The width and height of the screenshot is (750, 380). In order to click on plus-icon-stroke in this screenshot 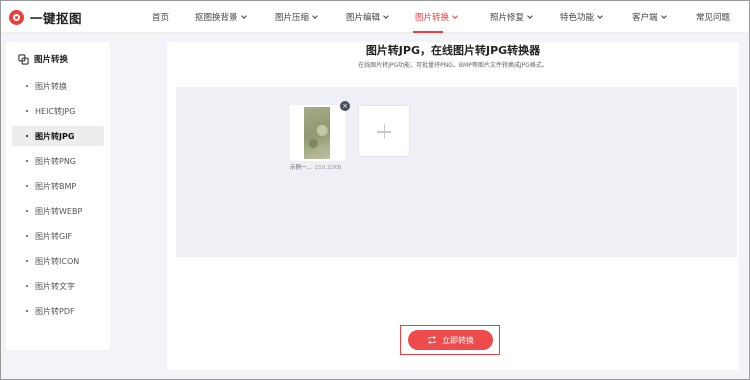, I will do `click(384, 131)`.